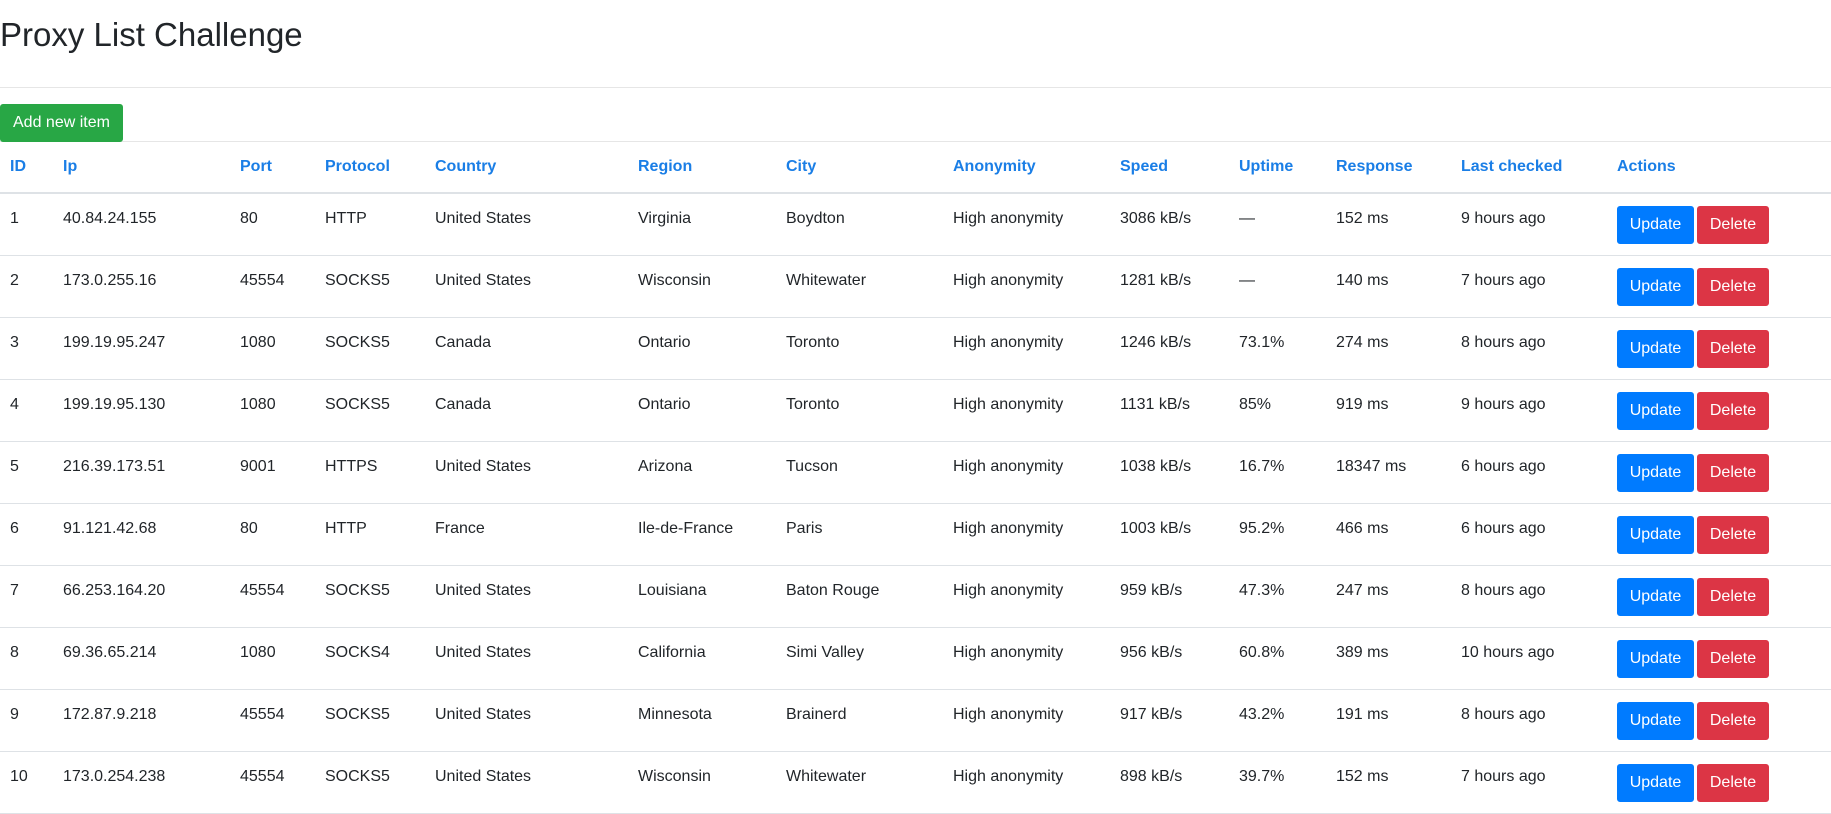 Image resolution: width=1831 pixels, height=814 pixels. What do you see at coordinates (61, 123) in the screenshot?
I see `add-new-item-button: Add new item` at bounding box center [61, 123].